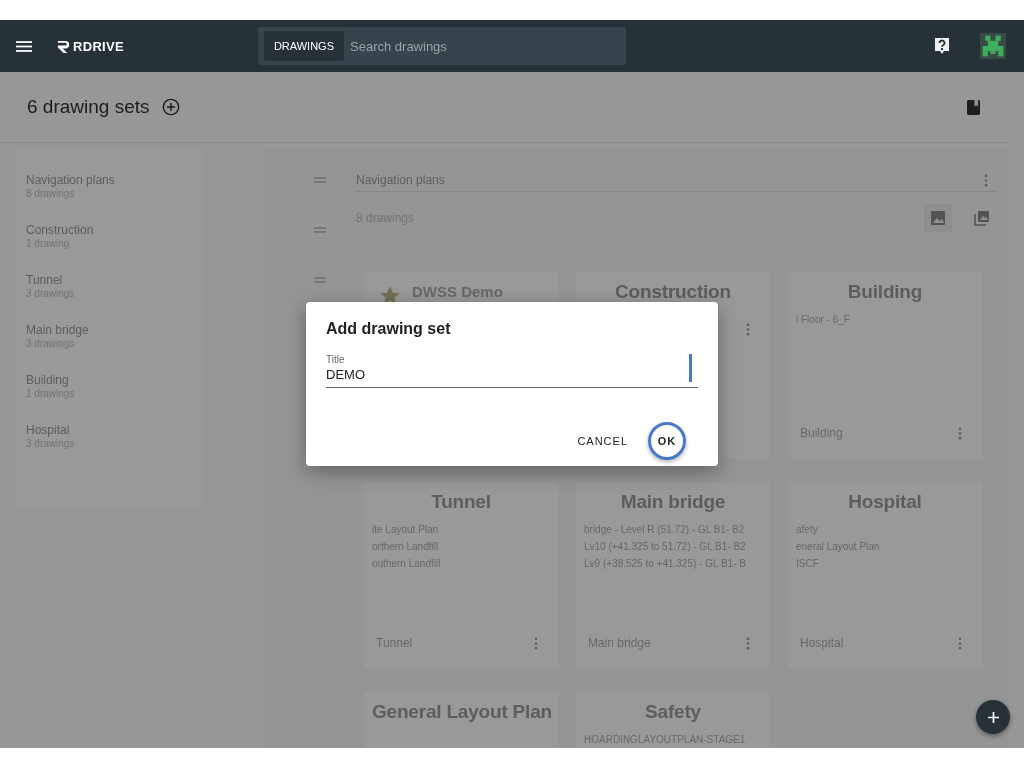 Image resolution: width=1024 pixels, height=768 pixels. What do you see at coordinates (115, 280) in the screenshot?
I see `sidebar-item: Tunnel` at bounding box center [115, 280].